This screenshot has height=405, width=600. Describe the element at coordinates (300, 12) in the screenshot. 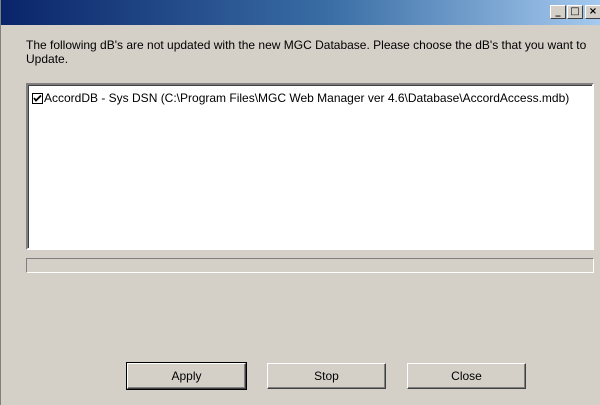

I see `title-bar: _ □ ×` at that location.